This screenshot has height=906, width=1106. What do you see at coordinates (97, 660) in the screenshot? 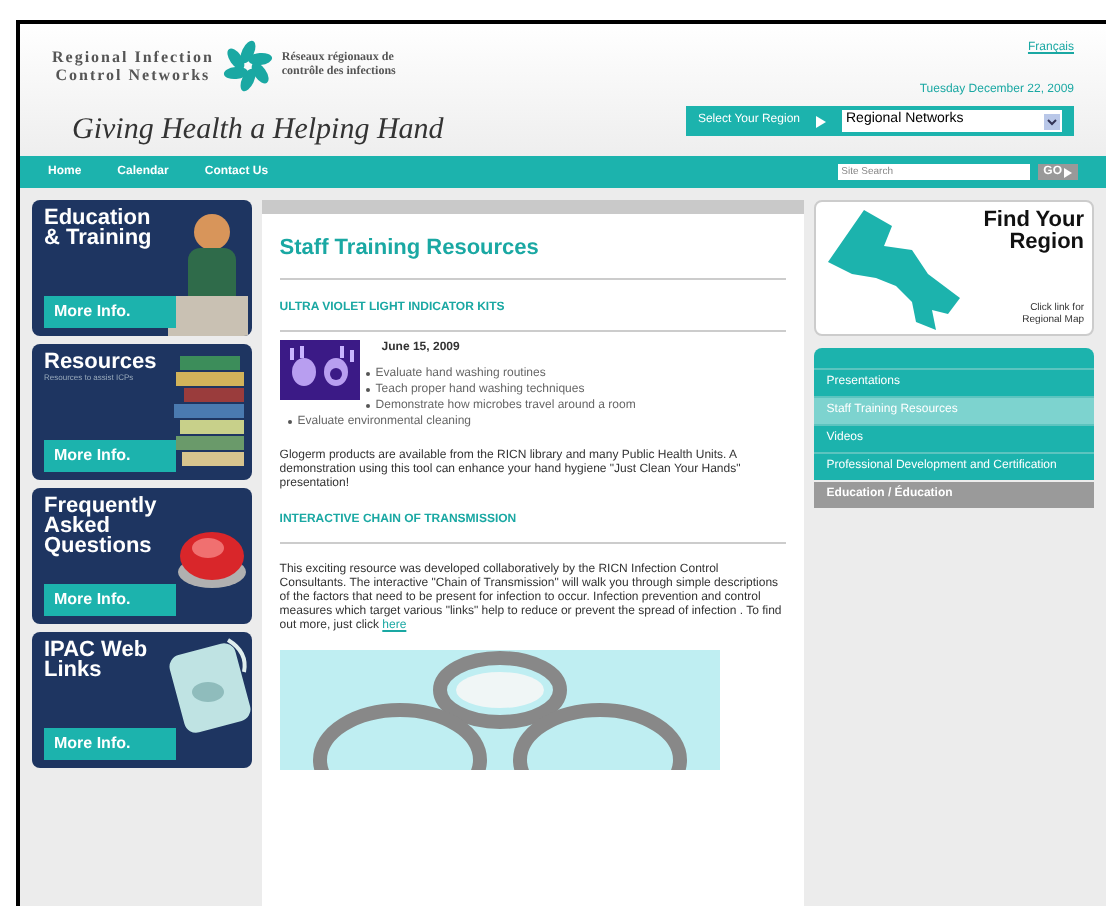
I see `promo-title: IPAC Web Links` at bounding box center [97, 660].